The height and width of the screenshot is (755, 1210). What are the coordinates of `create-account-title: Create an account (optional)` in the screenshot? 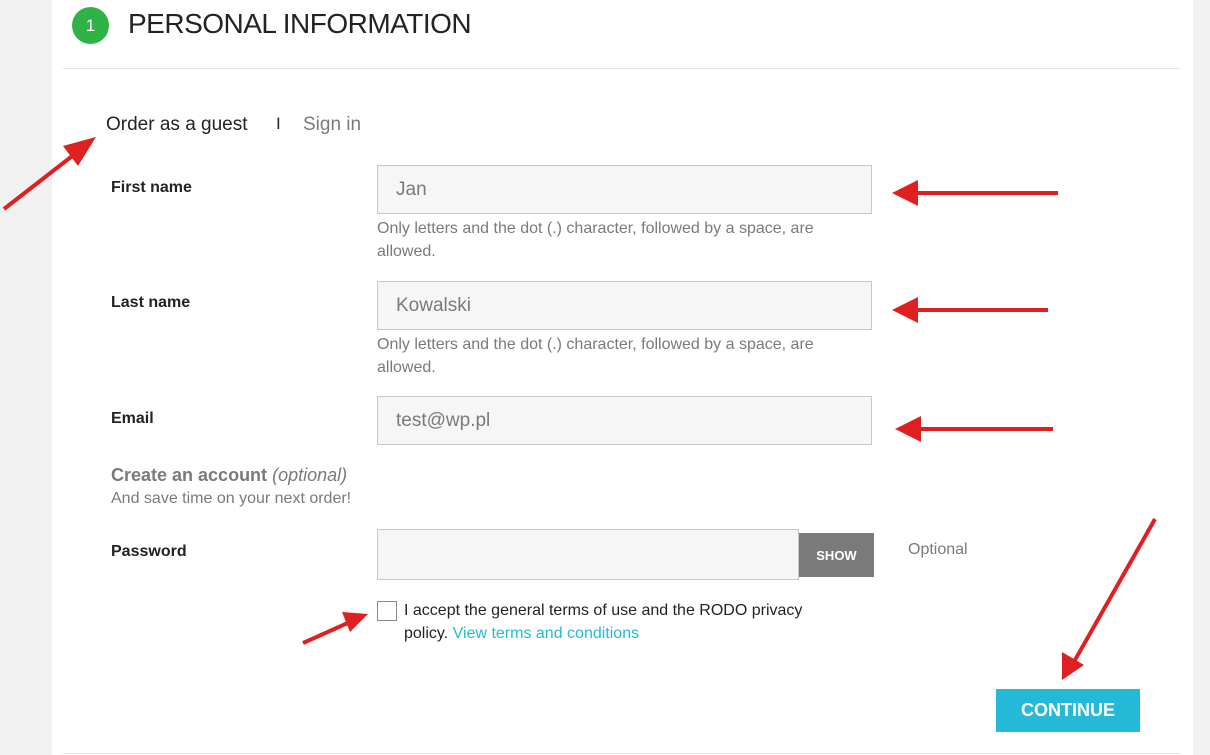 It's located at (229, 475).